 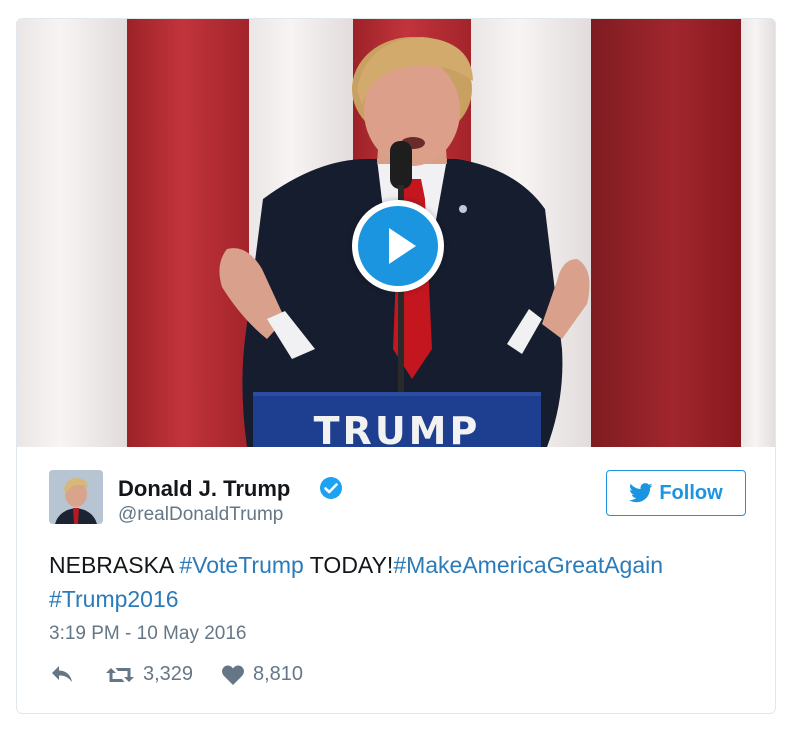 I want to click on hashtag-link: #Trump2016, so click(x=114, y=599).